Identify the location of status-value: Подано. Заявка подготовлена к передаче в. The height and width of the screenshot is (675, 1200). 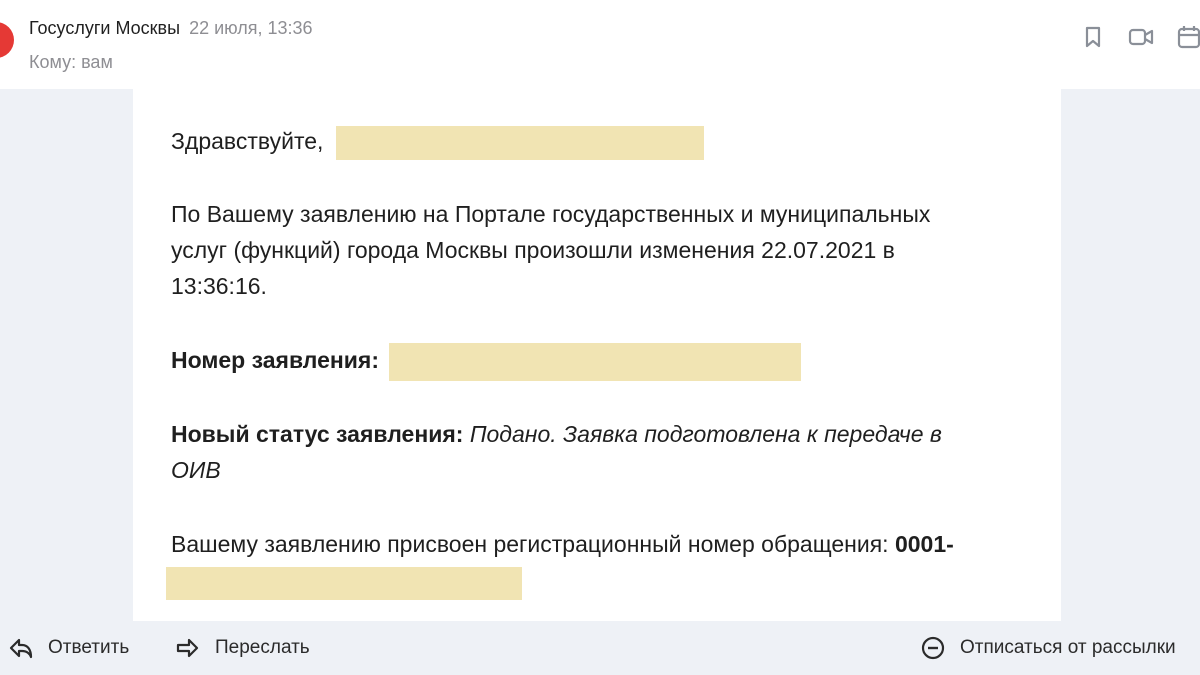
(705, 434).